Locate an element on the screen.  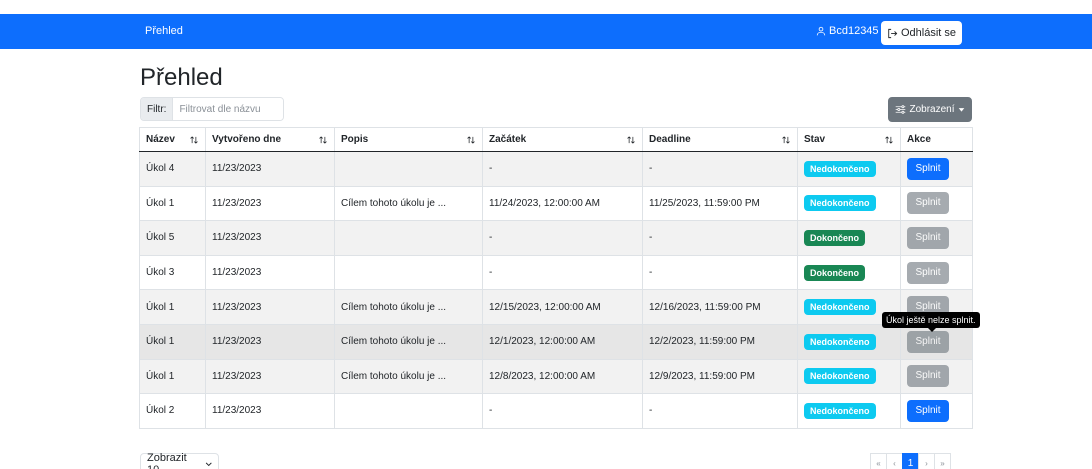
page-current: 1 is located at coordinates (910, 461).